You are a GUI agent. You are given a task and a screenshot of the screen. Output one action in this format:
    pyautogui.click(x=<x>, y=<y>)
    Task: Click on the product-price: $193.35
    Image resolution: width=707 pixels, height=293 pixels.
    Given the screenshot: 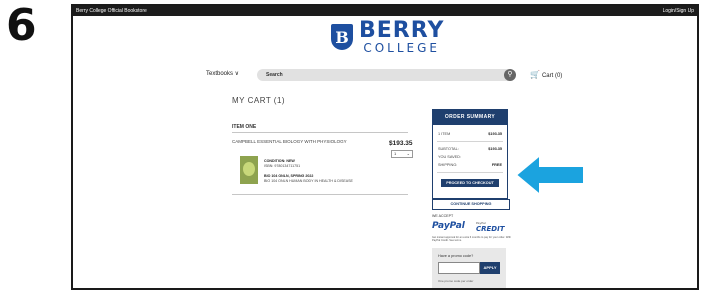 What is the action you would take?
    pyautogui.click(x=401, y=143)
    